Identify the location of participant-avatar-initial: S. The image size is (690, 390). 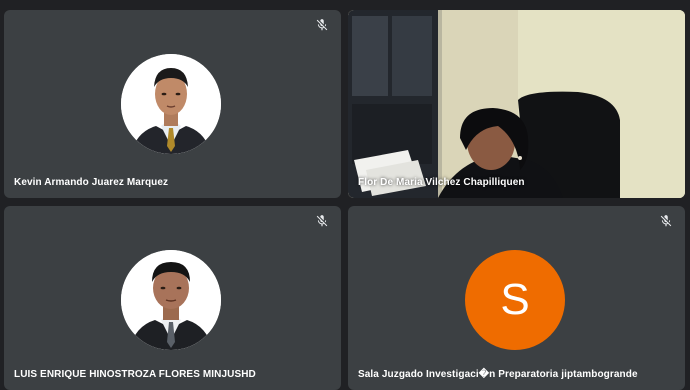
(515, 300).